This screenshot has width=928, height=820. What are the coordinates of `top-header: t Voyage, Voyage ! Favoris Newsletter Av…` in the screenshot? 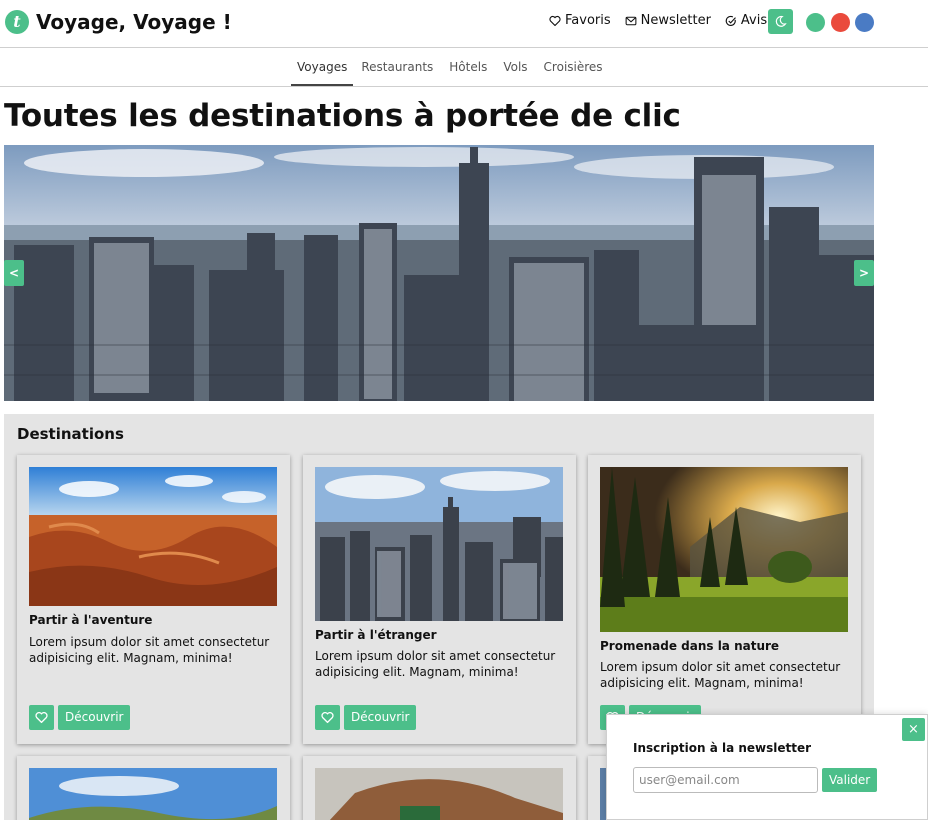 It's located at (464, 24).